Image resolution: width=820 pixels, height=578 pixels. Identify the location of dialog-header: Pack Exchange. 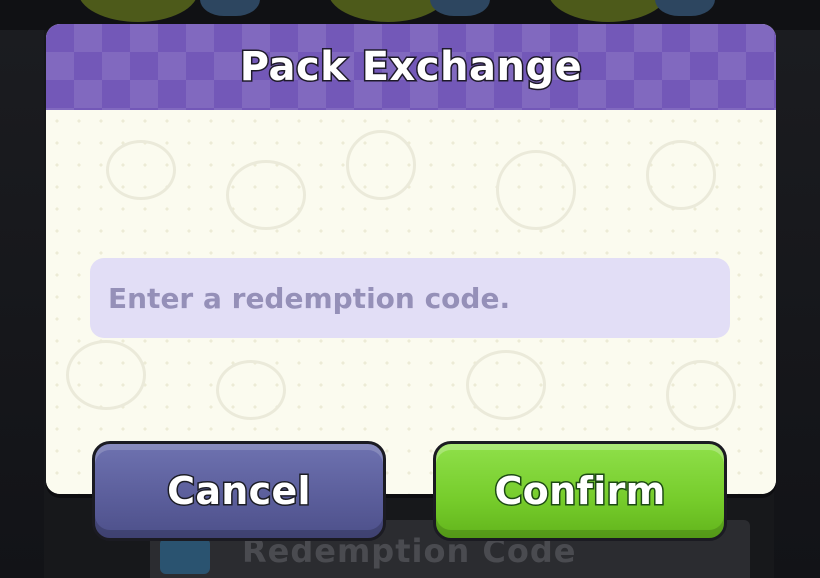
(411, 67).